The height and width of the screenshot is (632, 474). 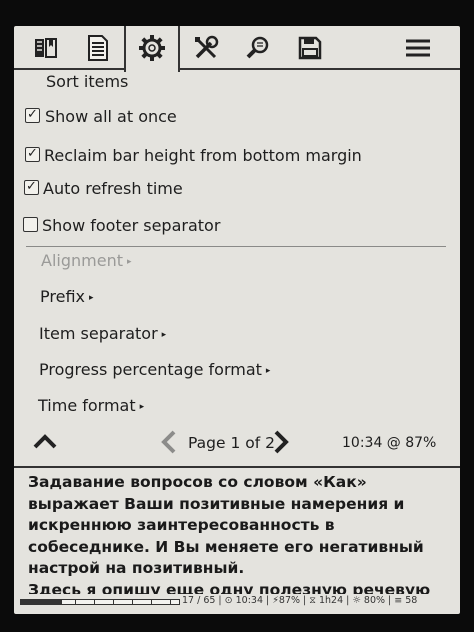 What do you see at coordinates (418, 48) in the screenshot?
I see `hamburger-menu-icon` at bounding box center [418, 48].